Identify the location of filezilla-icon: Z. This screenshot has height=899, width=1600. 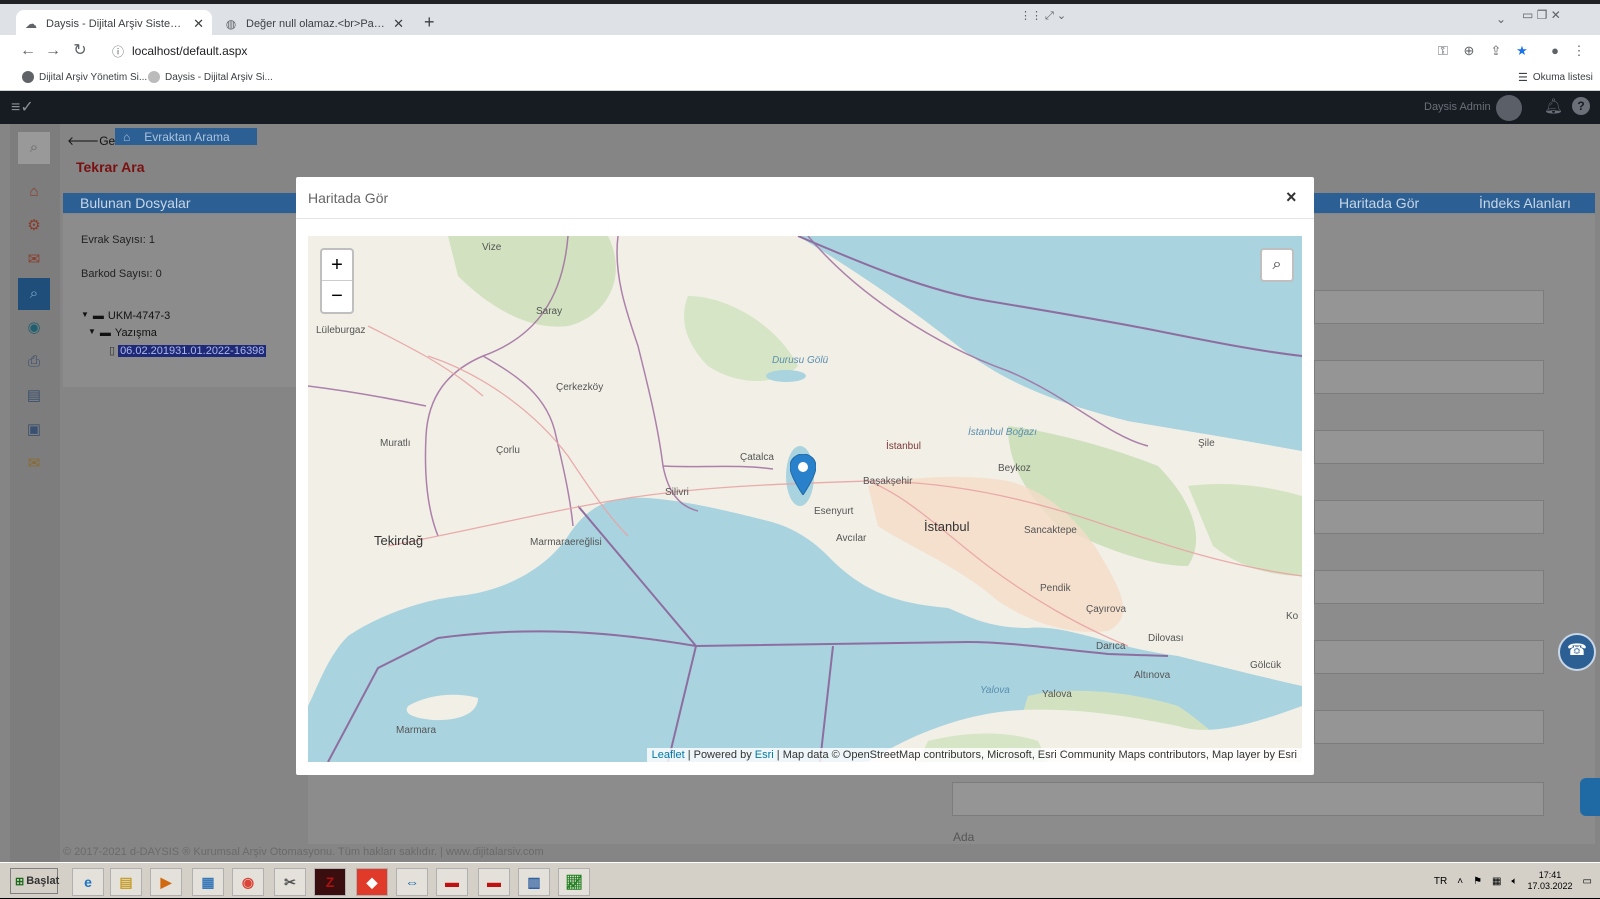
(330, 882).